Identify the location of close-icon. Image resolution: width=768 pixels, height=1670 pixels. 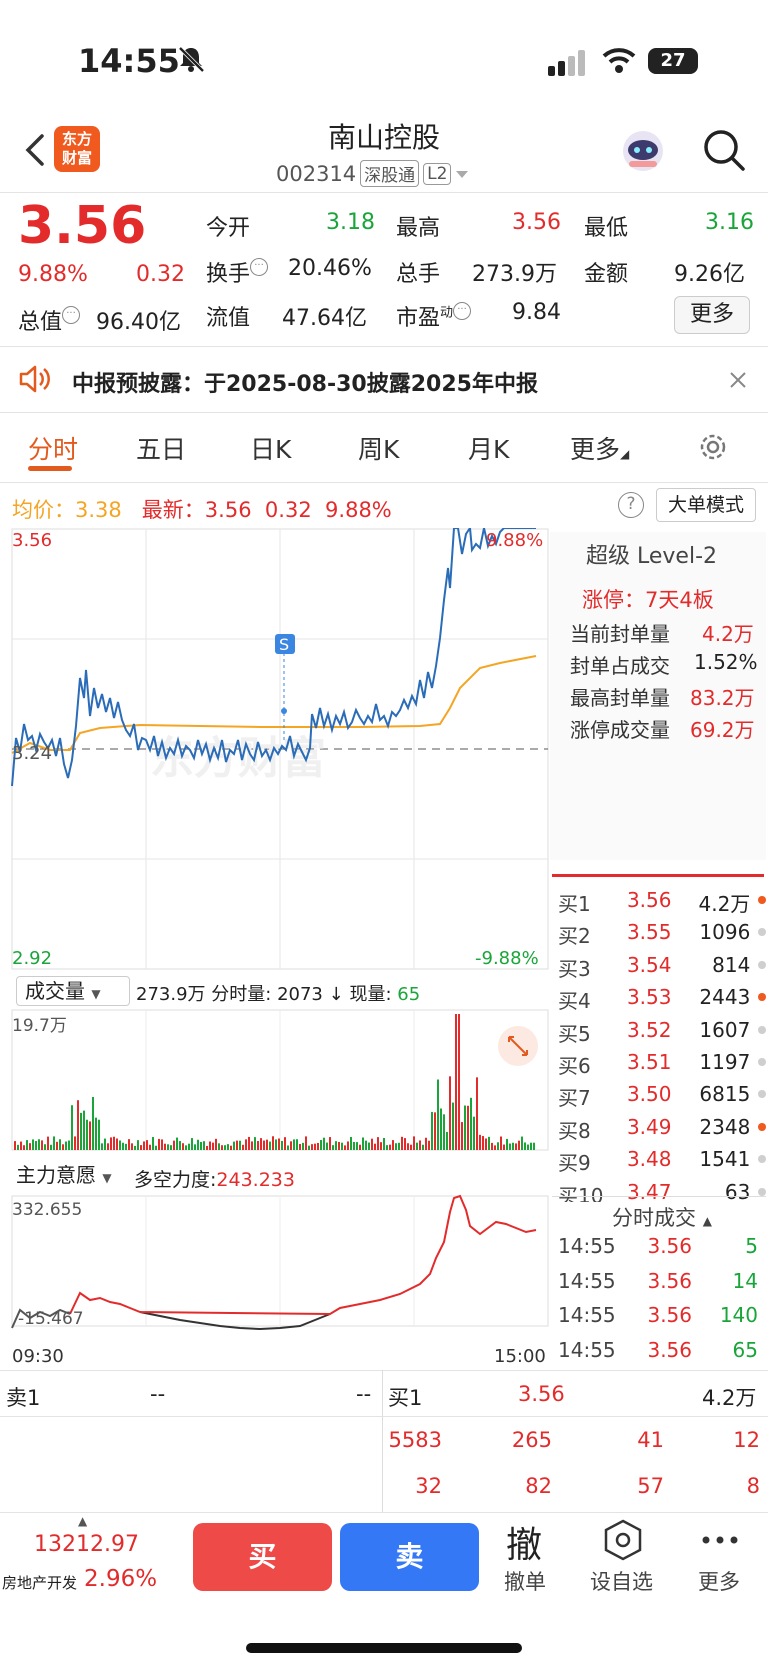
(738, 380).